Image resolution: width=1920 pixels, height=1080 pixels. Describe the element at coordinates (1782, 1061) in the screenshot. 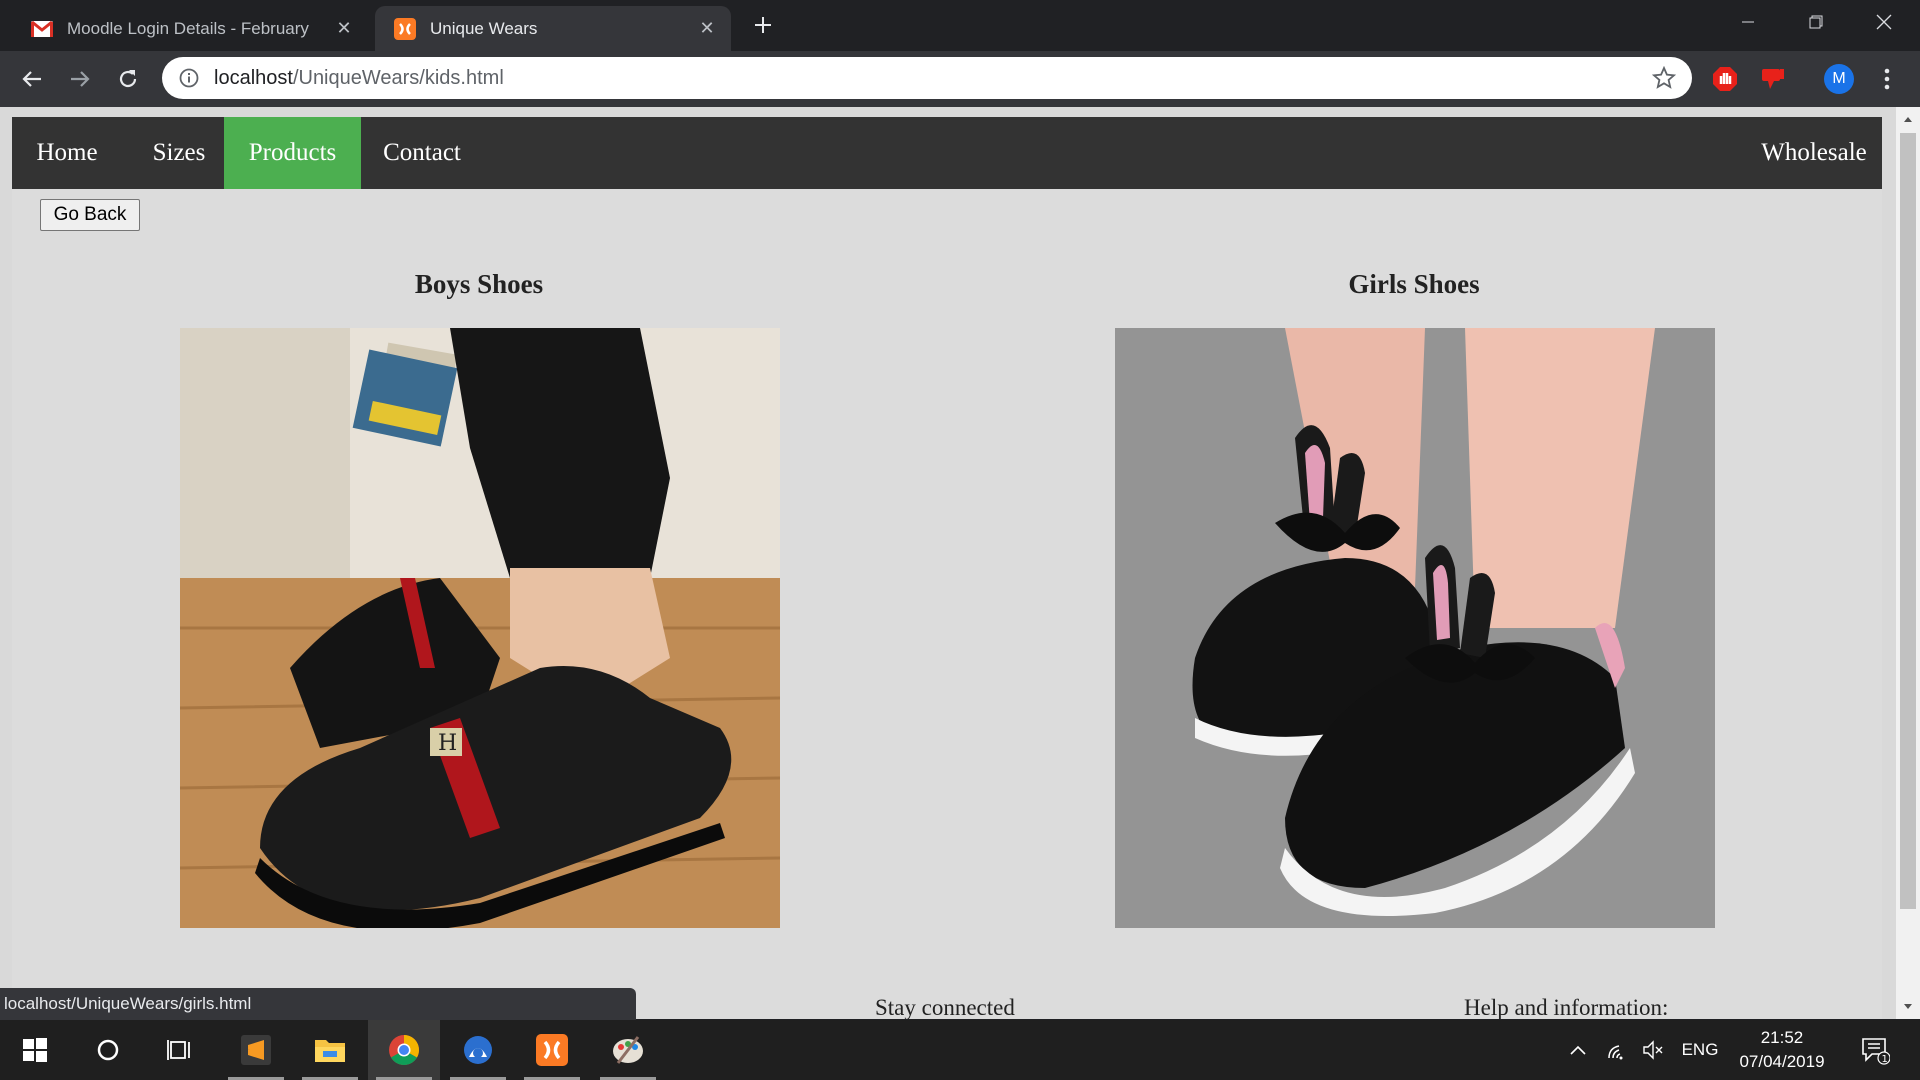

I see `clock-date: 07/04/2019` at that location.